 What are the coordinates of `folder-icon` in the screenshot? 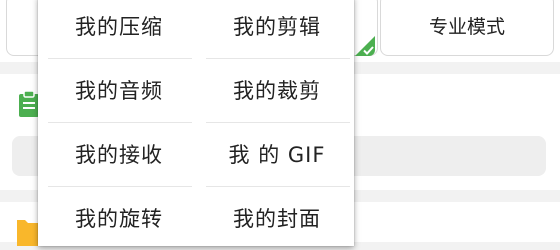 It's located at (28, 233).